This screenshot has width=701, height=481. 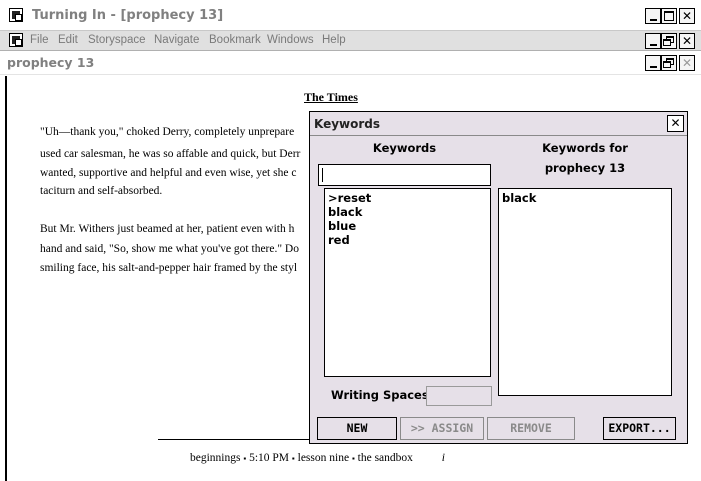 I want to click on app-maximize-button, so click(x=669, y=16).